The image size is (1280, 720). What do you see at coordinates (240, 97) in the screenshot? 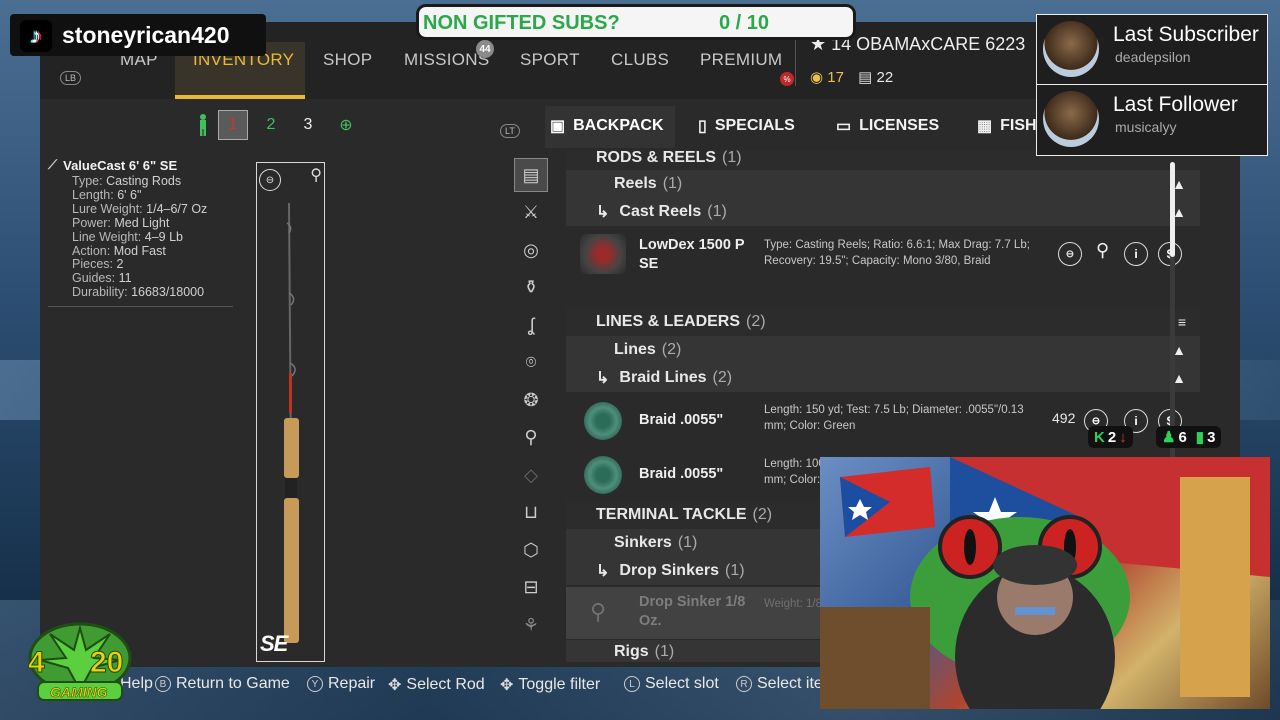
I see `active-tab-underline` at bounding box center [240, 97].